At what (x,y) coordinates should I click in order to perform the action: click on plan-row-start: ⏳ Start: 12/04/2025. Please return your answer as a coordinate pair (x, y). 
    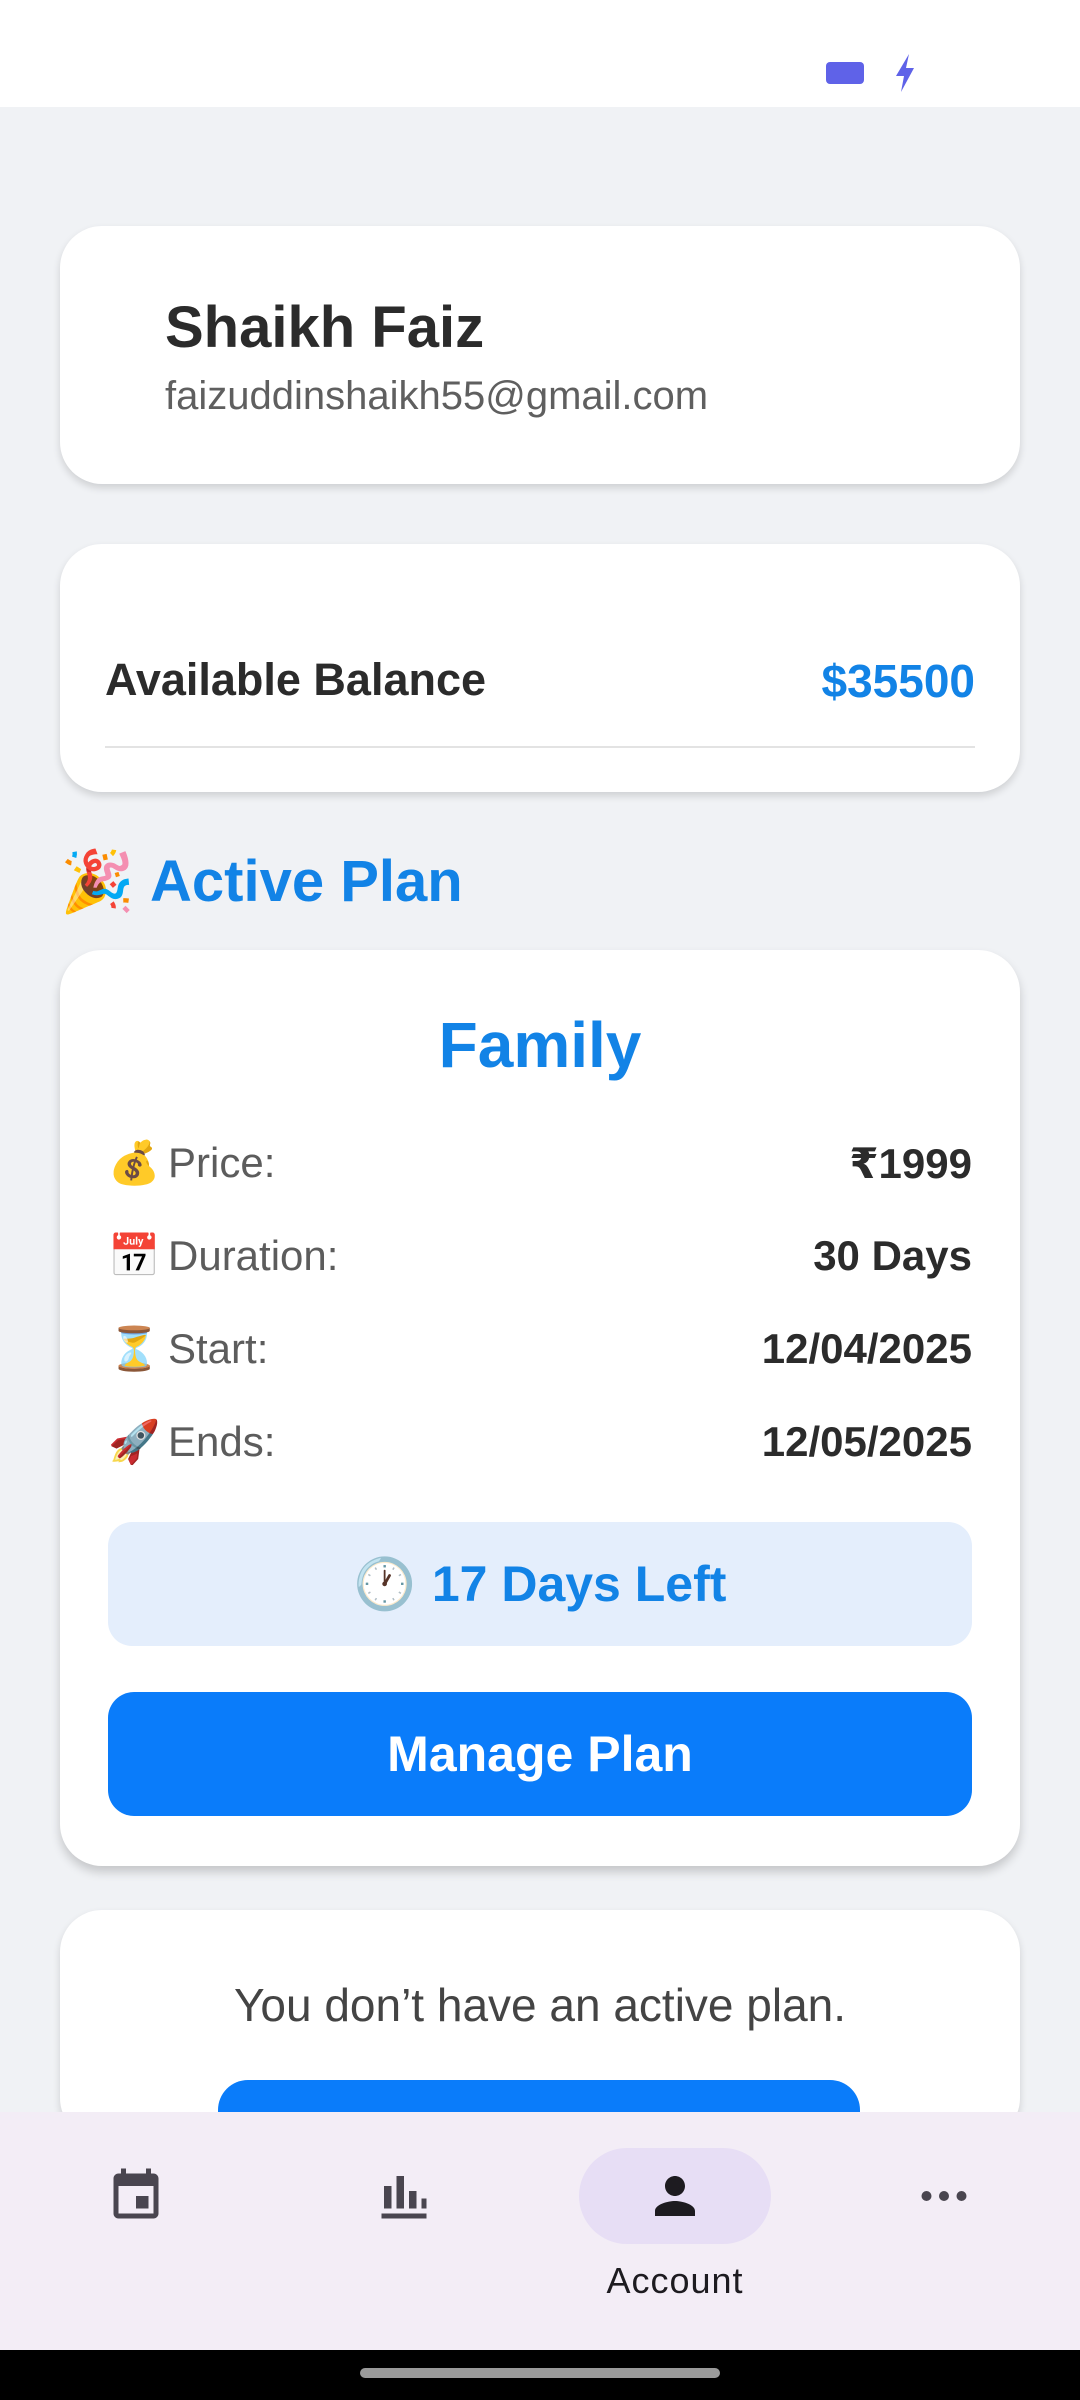
    Looking at the image, I should click on (540, 1349).